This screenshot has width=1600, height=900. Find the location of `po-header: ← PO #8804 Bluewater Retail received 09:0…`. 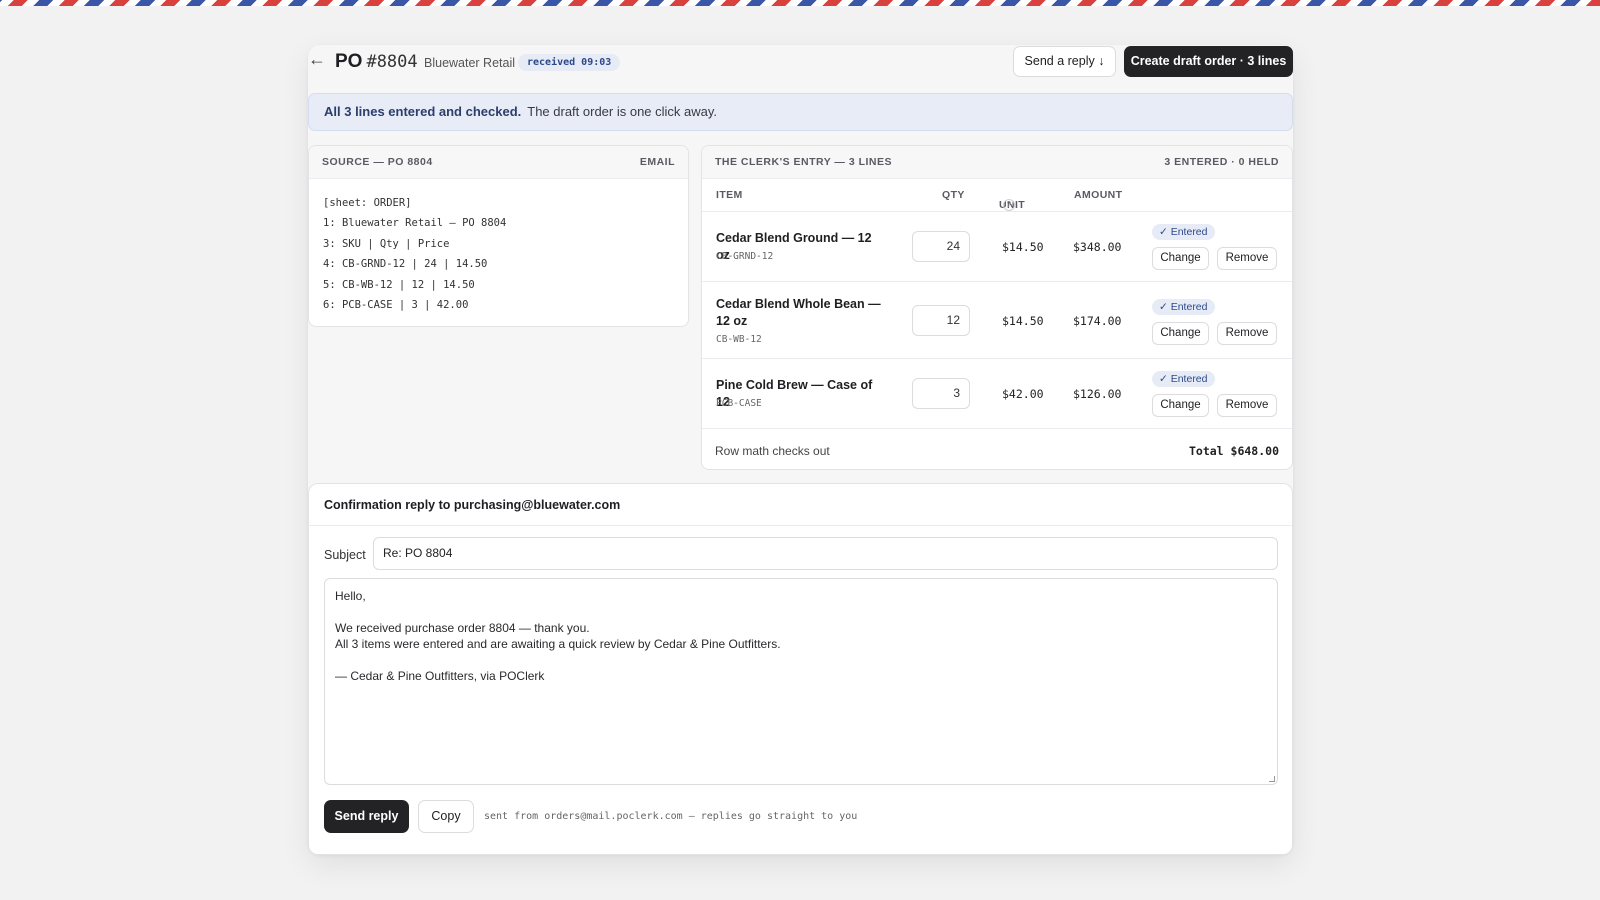

po-header: ← PO #8804 Bluewater Retail received 09:0… is located at coordinates (800, 62).